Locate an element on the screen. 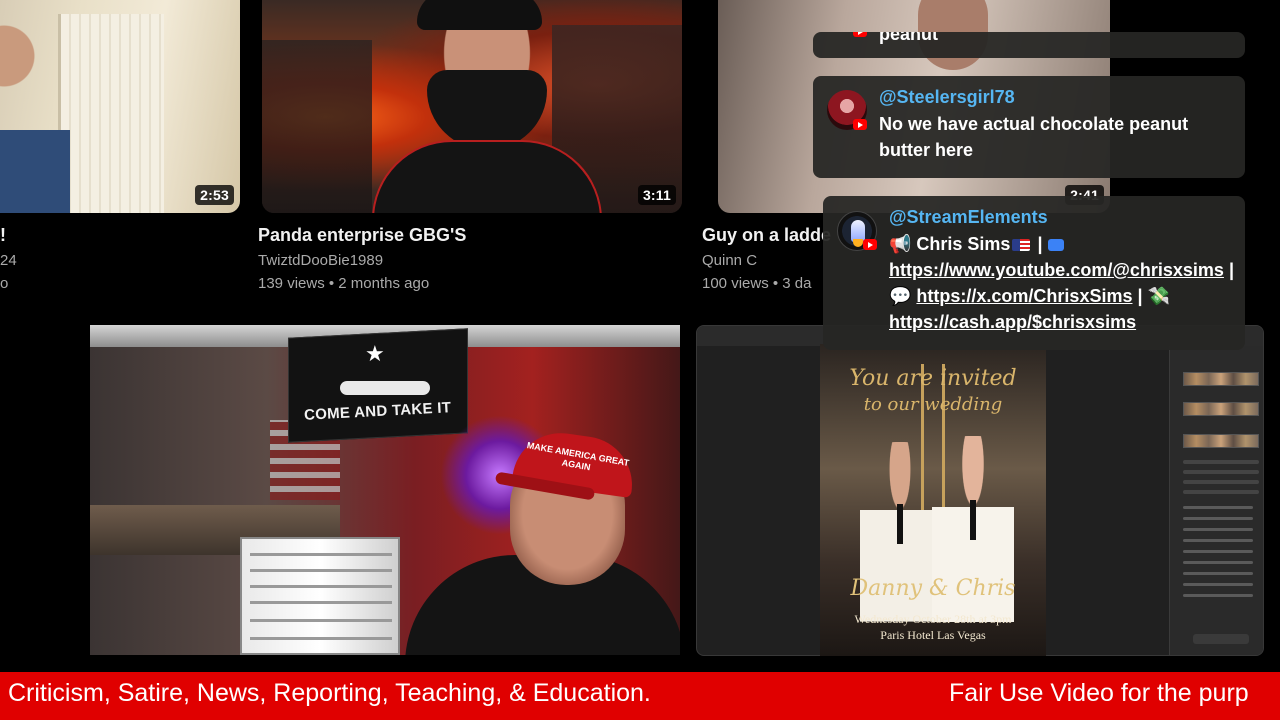 The width and height of the screenshot is (1280, 720). ticker-text: Fair Use Video for the purp is located at coordinates (1099, 693).